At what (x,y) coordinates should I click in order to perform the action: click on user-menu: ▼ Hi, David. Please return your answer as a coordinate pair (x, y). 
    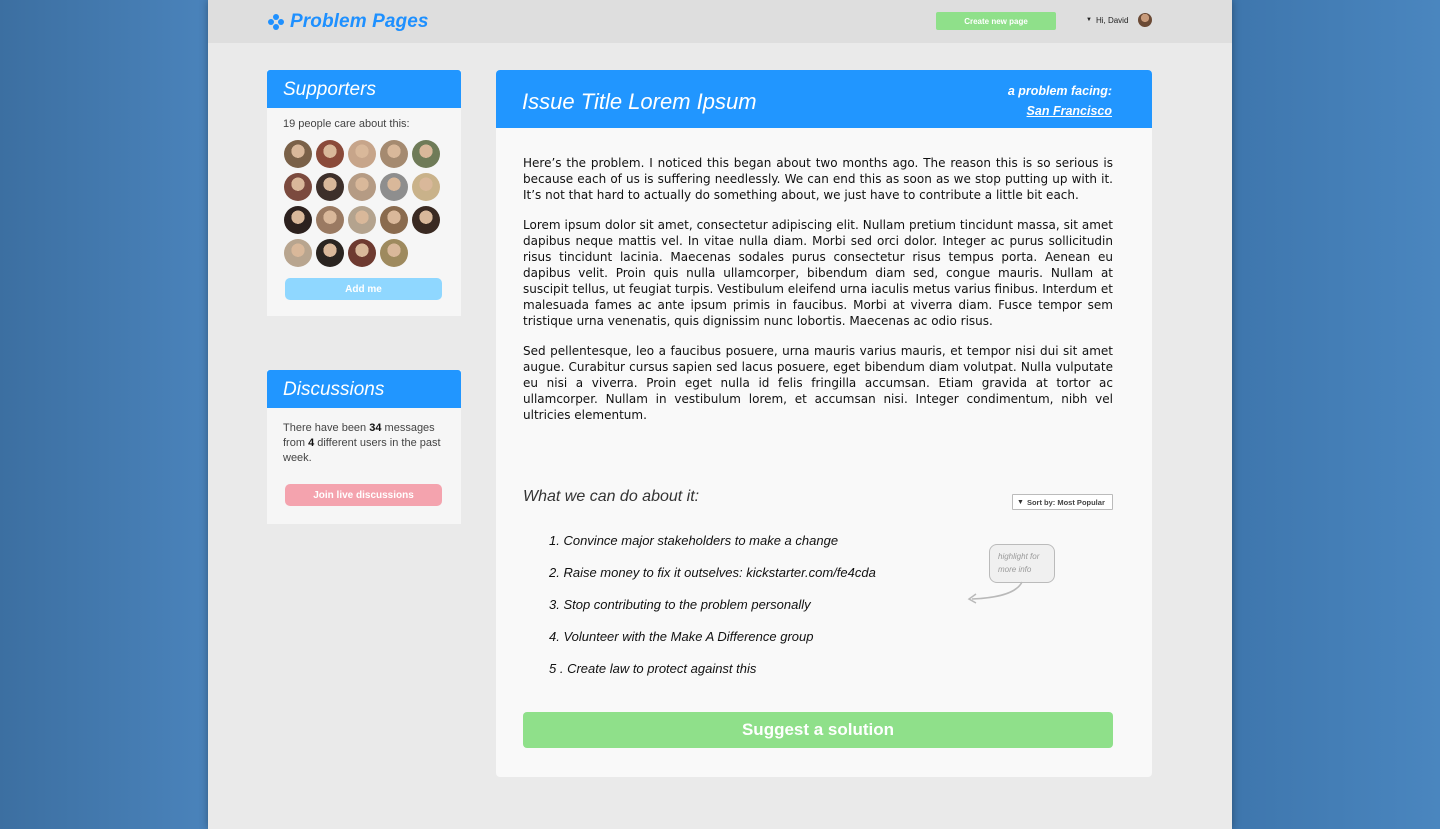
    Looking at the image, I should click on (1119, 20).